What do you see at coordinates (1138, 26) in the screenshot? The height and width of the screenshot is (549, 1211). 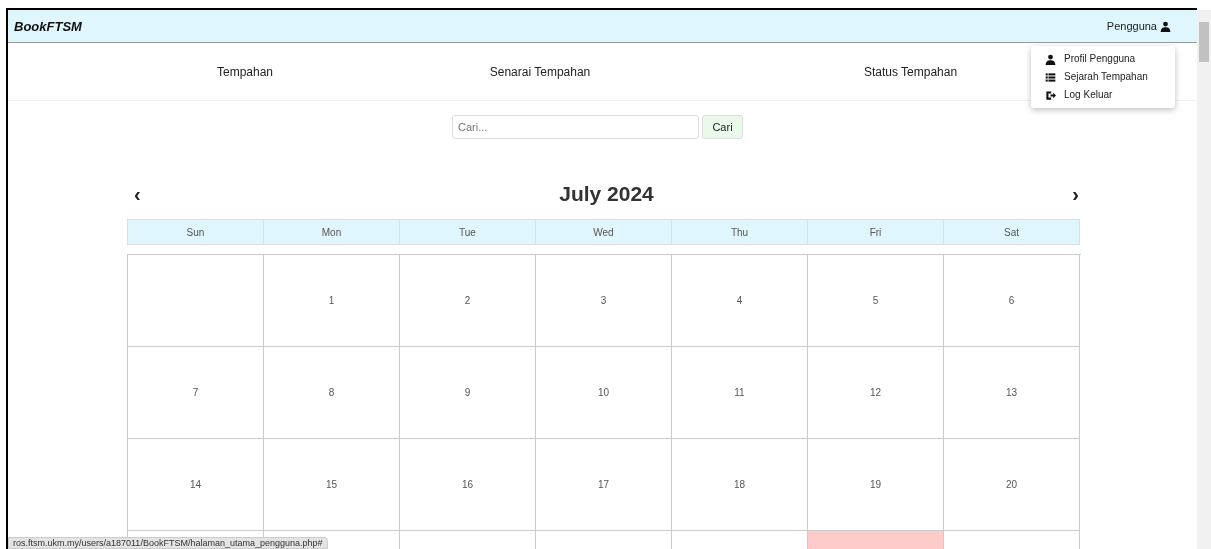 I see `user-menu: Pengguna` at bounding box center [1138, 26].